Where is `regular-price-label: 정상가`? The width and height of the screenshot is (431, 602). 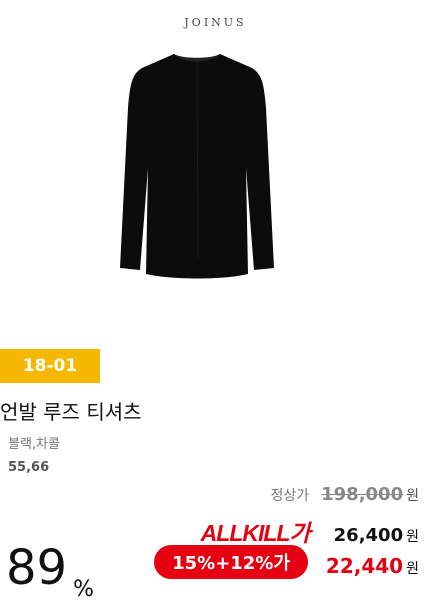 regular-price-label: 정상가 is located at coordinates (290, 496).